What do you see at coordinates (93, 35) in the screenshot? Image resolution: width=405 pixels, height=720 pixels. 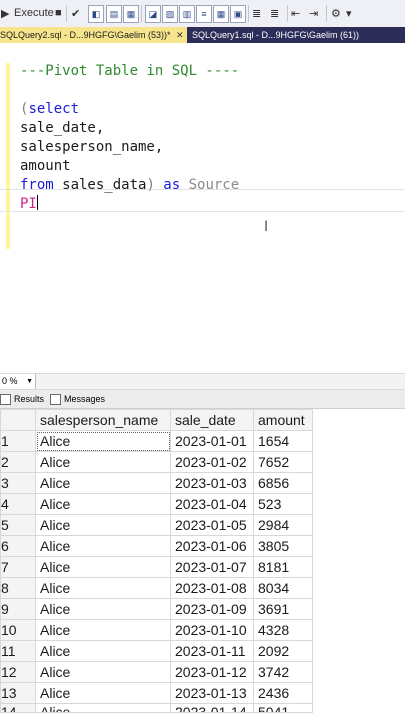 I see `tab-sqlquery2: SQLQuery2.sql - D...9HGFG\Gaelim (53))*` at bounding box center [93, 35].